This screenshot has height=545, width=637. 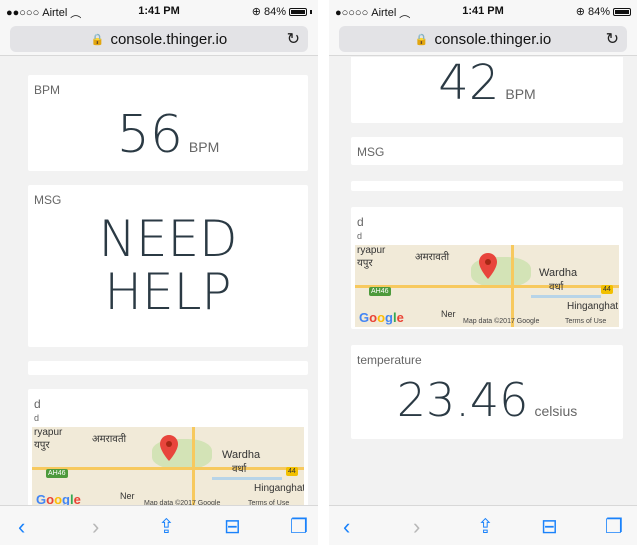 I want to click on bpm-value-row: 56 BPM, so click(x=168, y=135).